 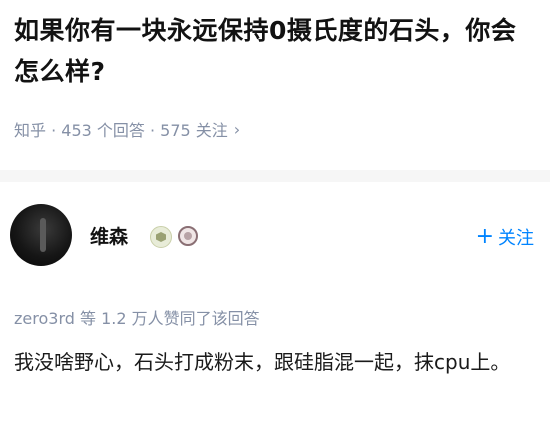 I want to click on answer-body: 我没啥野心，石头打成粉末，跟硅脂混一起，抹cpu上。, so click(x=278, y=362).